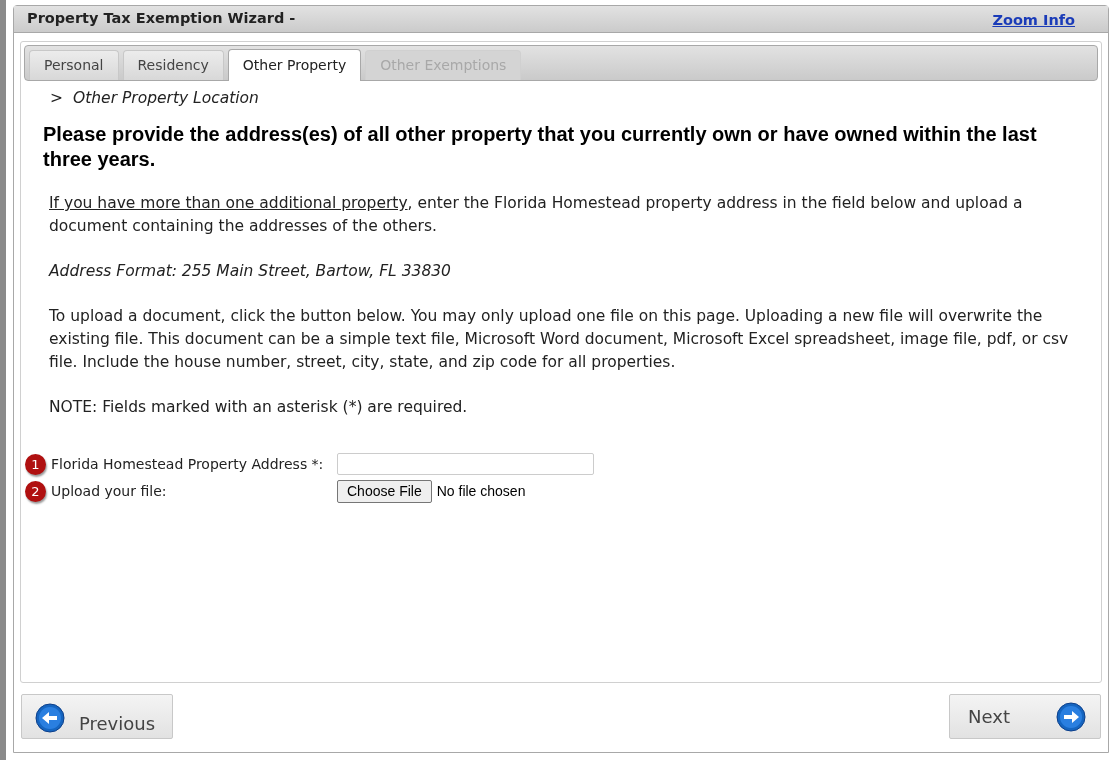 The image size is (1115, 760). Describe the element at coordinates (188, 464) in the screenshot. I see `field-label: Florida Homestead Property Address *:` at that location.